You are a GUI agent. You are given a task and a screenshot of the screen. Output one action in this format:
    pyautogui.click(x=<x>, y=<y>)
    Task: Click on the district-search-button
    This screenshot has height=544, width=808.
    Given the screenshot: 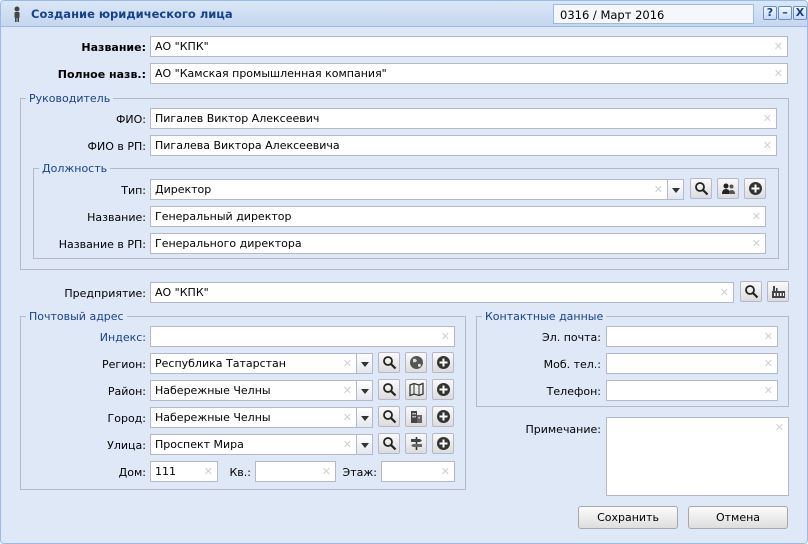 What is the action you would take?
    pyautogui.click(x=389, y=389)
    